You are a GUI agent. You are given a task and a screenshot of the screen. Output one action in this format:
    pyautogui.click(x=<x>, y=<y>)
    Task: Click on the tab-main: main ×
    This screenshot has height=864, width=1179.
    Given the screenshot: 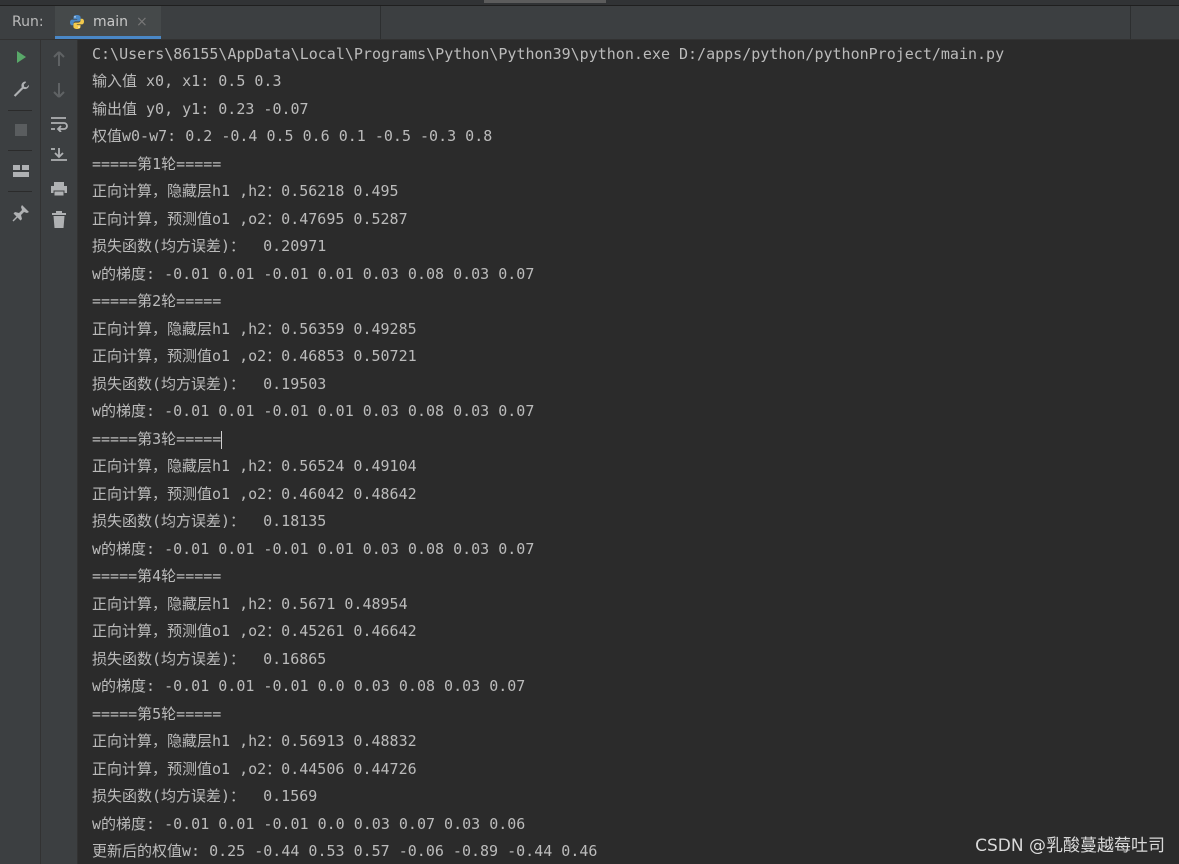 What is the action you would take?
    pyautogui.click(x=108, y=22)
    